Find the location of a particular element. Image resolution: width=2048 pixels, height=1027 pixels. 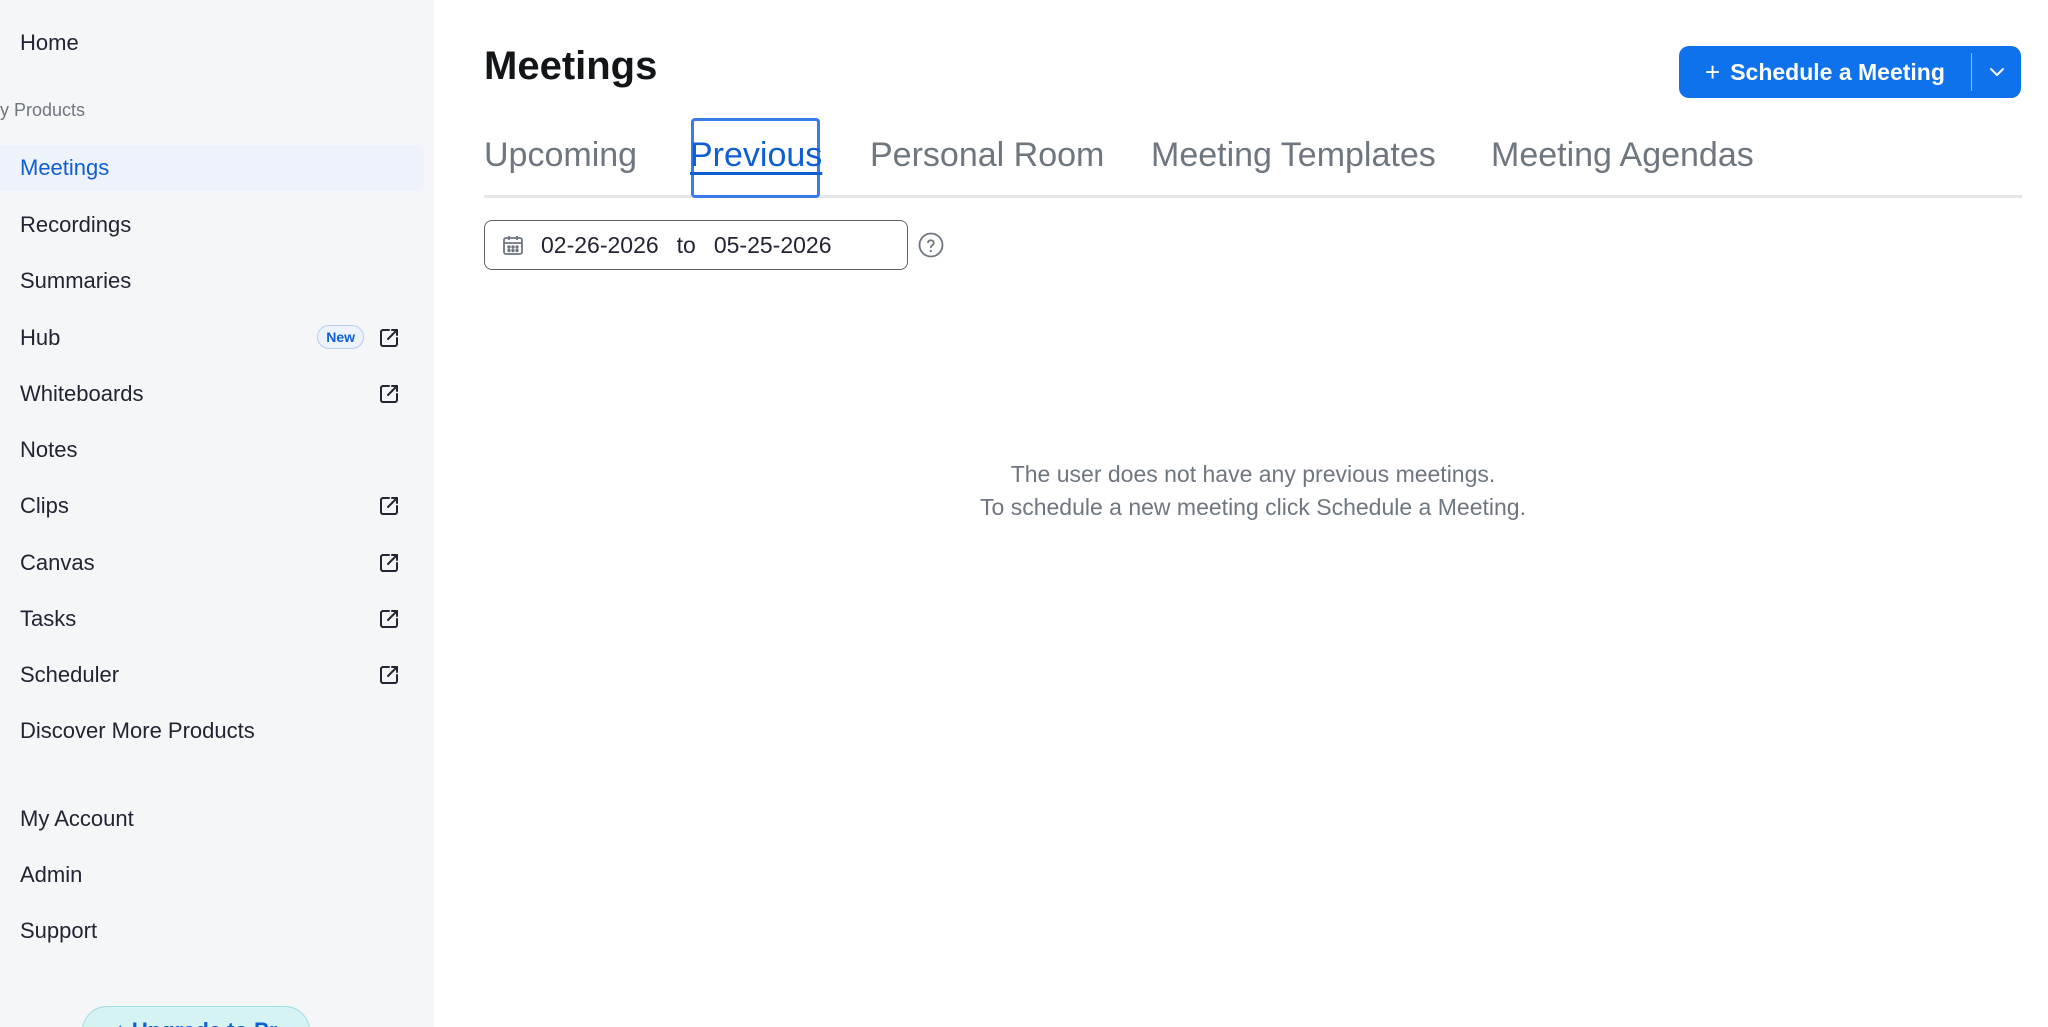

sidebar-item-support: Support is located at coordinates (212, 931).